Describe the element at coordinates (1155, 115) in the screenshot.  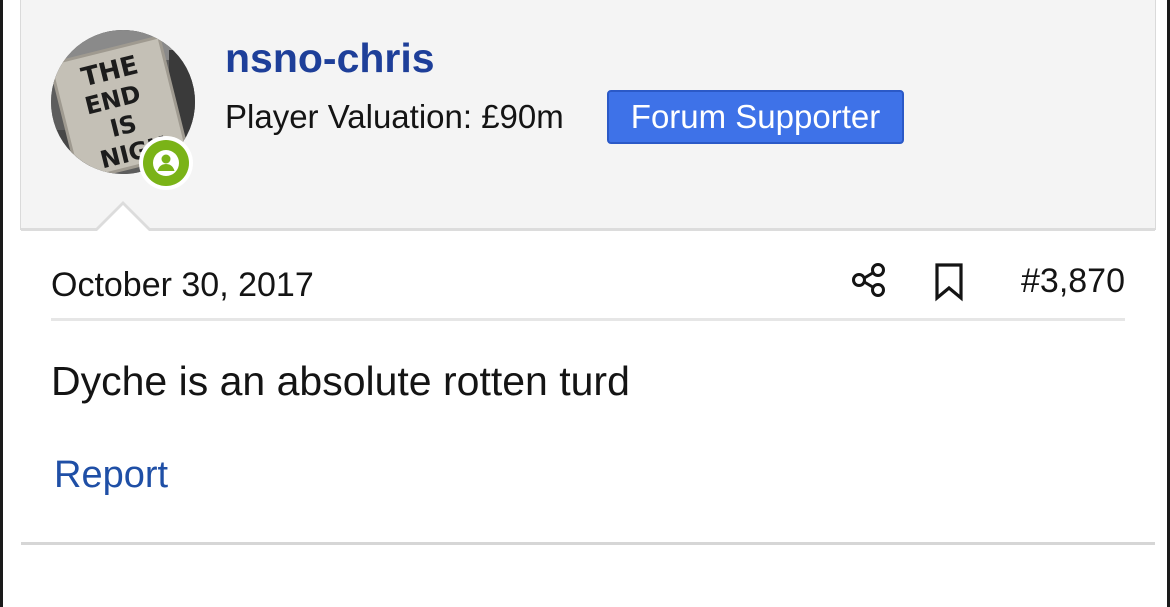
I see `header-right-border` at that location.